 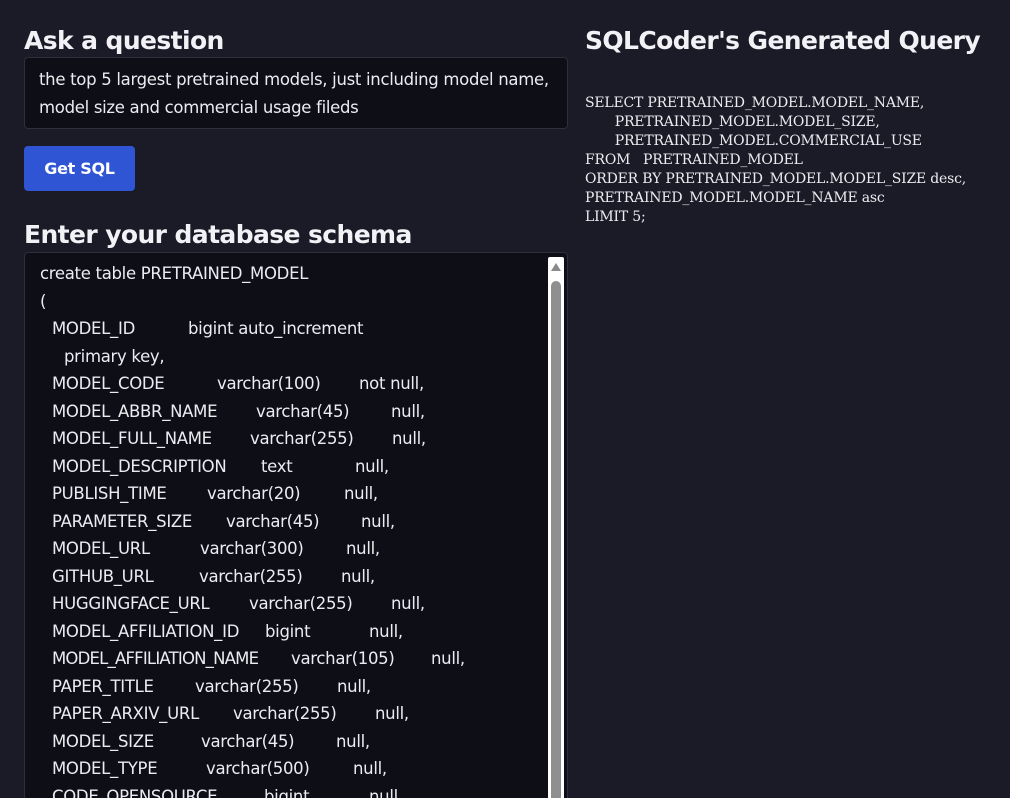 What do you see at coordinates (556, 539) in the screenshot?
I see `scroll-thumb` at bounding box center [556, 539].